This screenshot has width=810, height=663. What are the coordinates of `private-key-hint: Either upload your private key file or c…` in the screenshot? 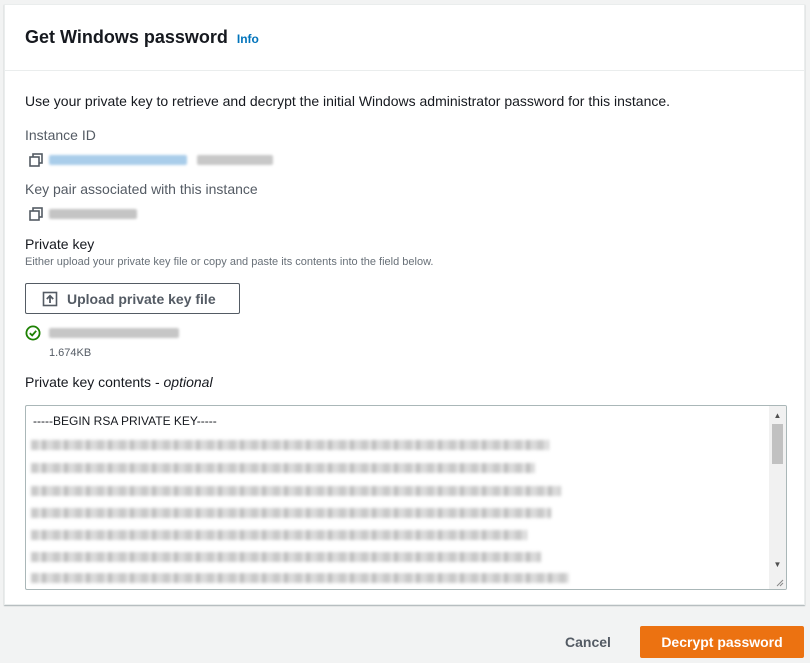 It's located at (229, 262).